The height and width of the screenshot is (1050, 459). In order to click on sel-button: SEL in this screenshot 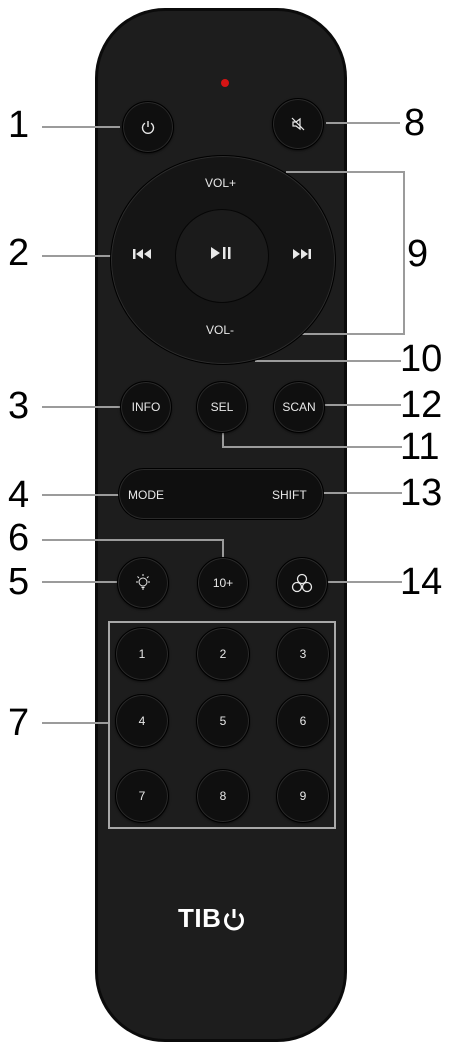, I will do `click(222, 407)`.